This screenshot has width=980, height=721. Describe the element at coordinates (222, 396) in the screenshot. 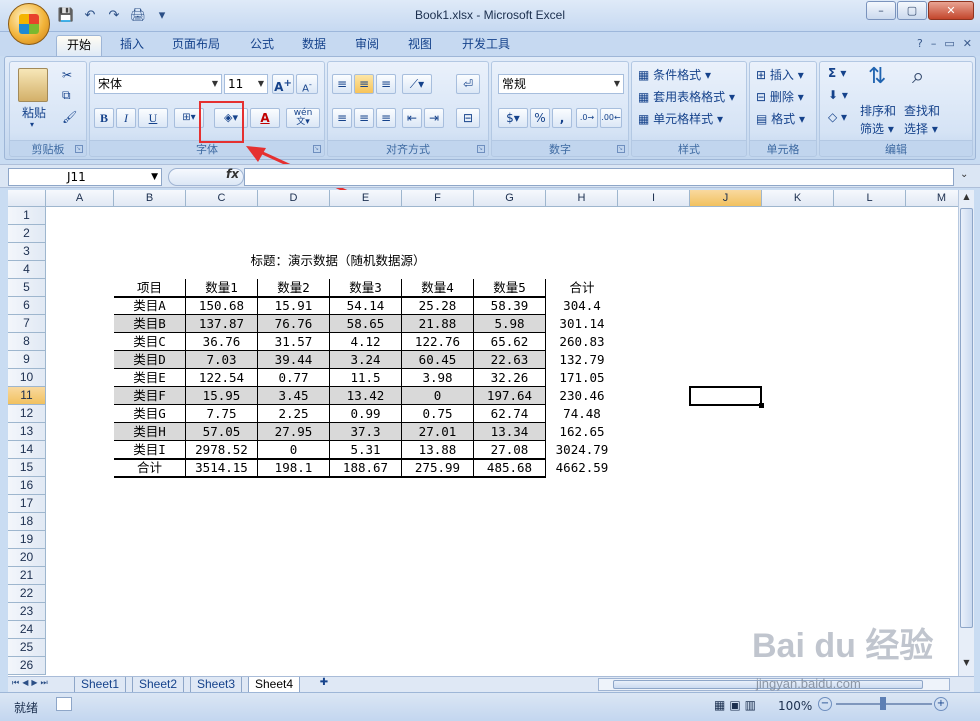

I see `table-cell: 15.95` at that location.